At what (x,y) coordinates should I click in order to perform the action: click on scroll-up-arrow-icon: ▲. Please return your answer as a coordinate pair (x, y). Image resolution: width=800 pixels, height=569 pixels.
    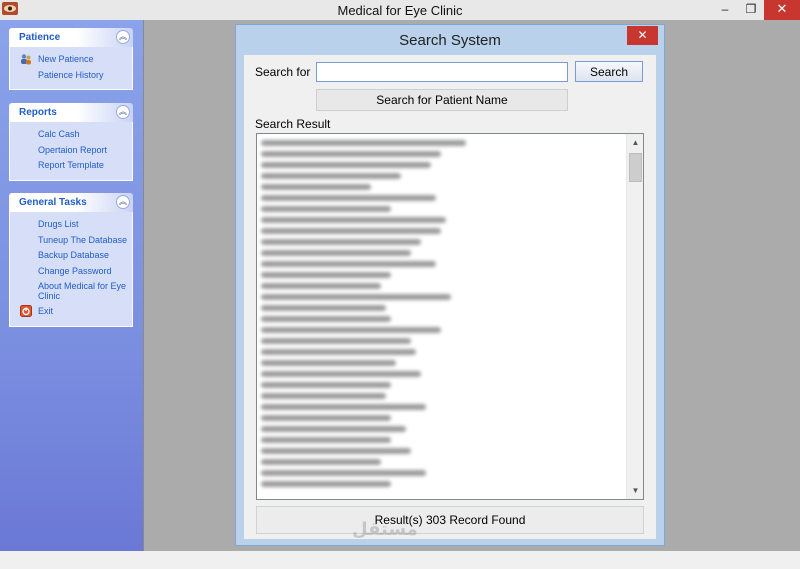
    Looking at the image, I should click on (635, 142).